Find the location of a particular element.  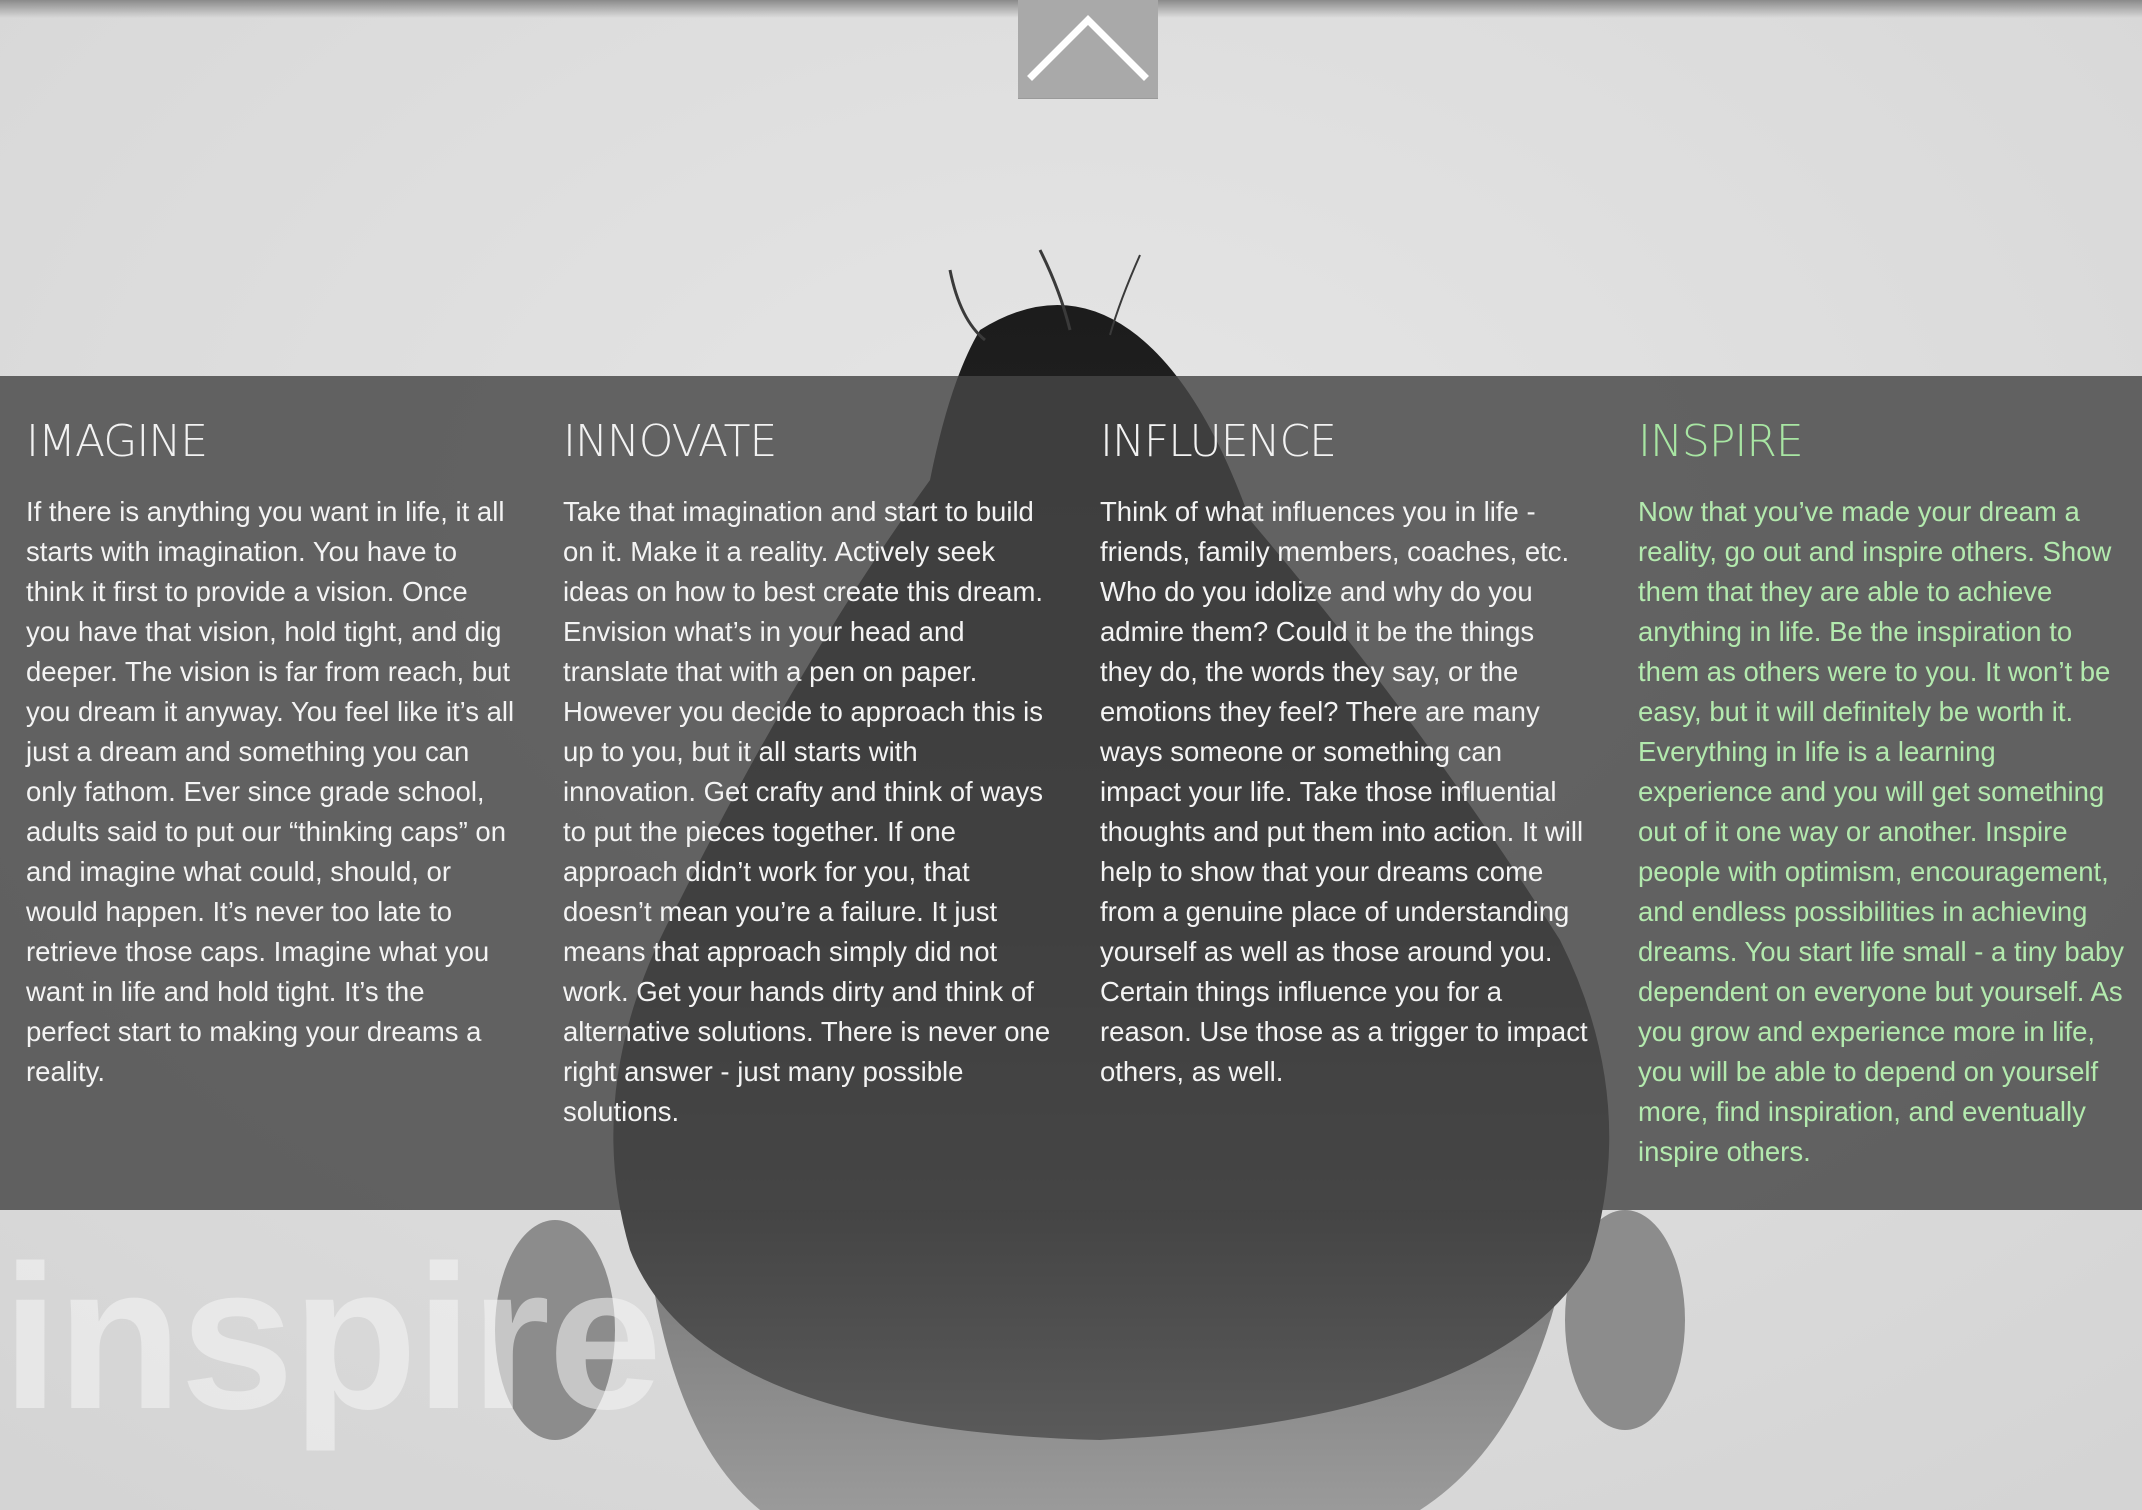

section-heading: INNOVATE is located at coordinates (670, 441).